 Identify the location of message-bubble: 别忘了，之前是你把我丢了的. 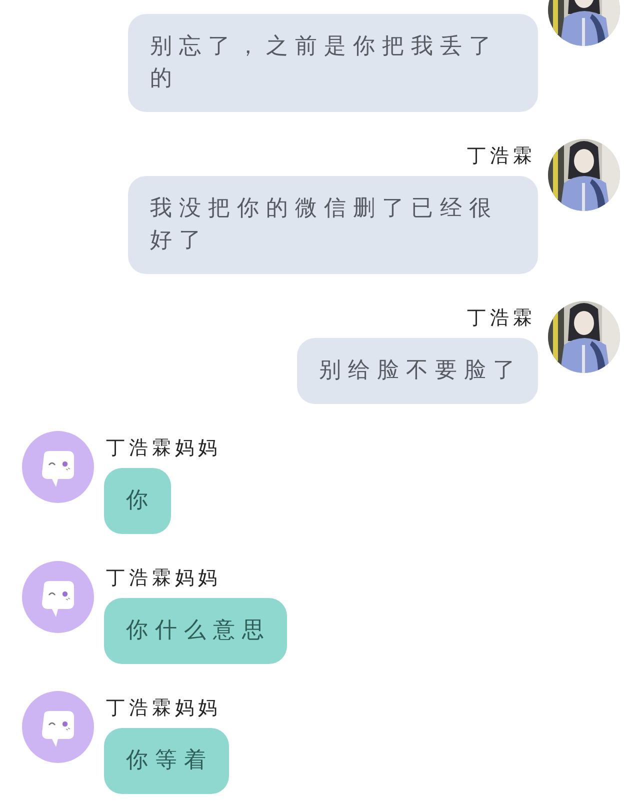
(333, 63).